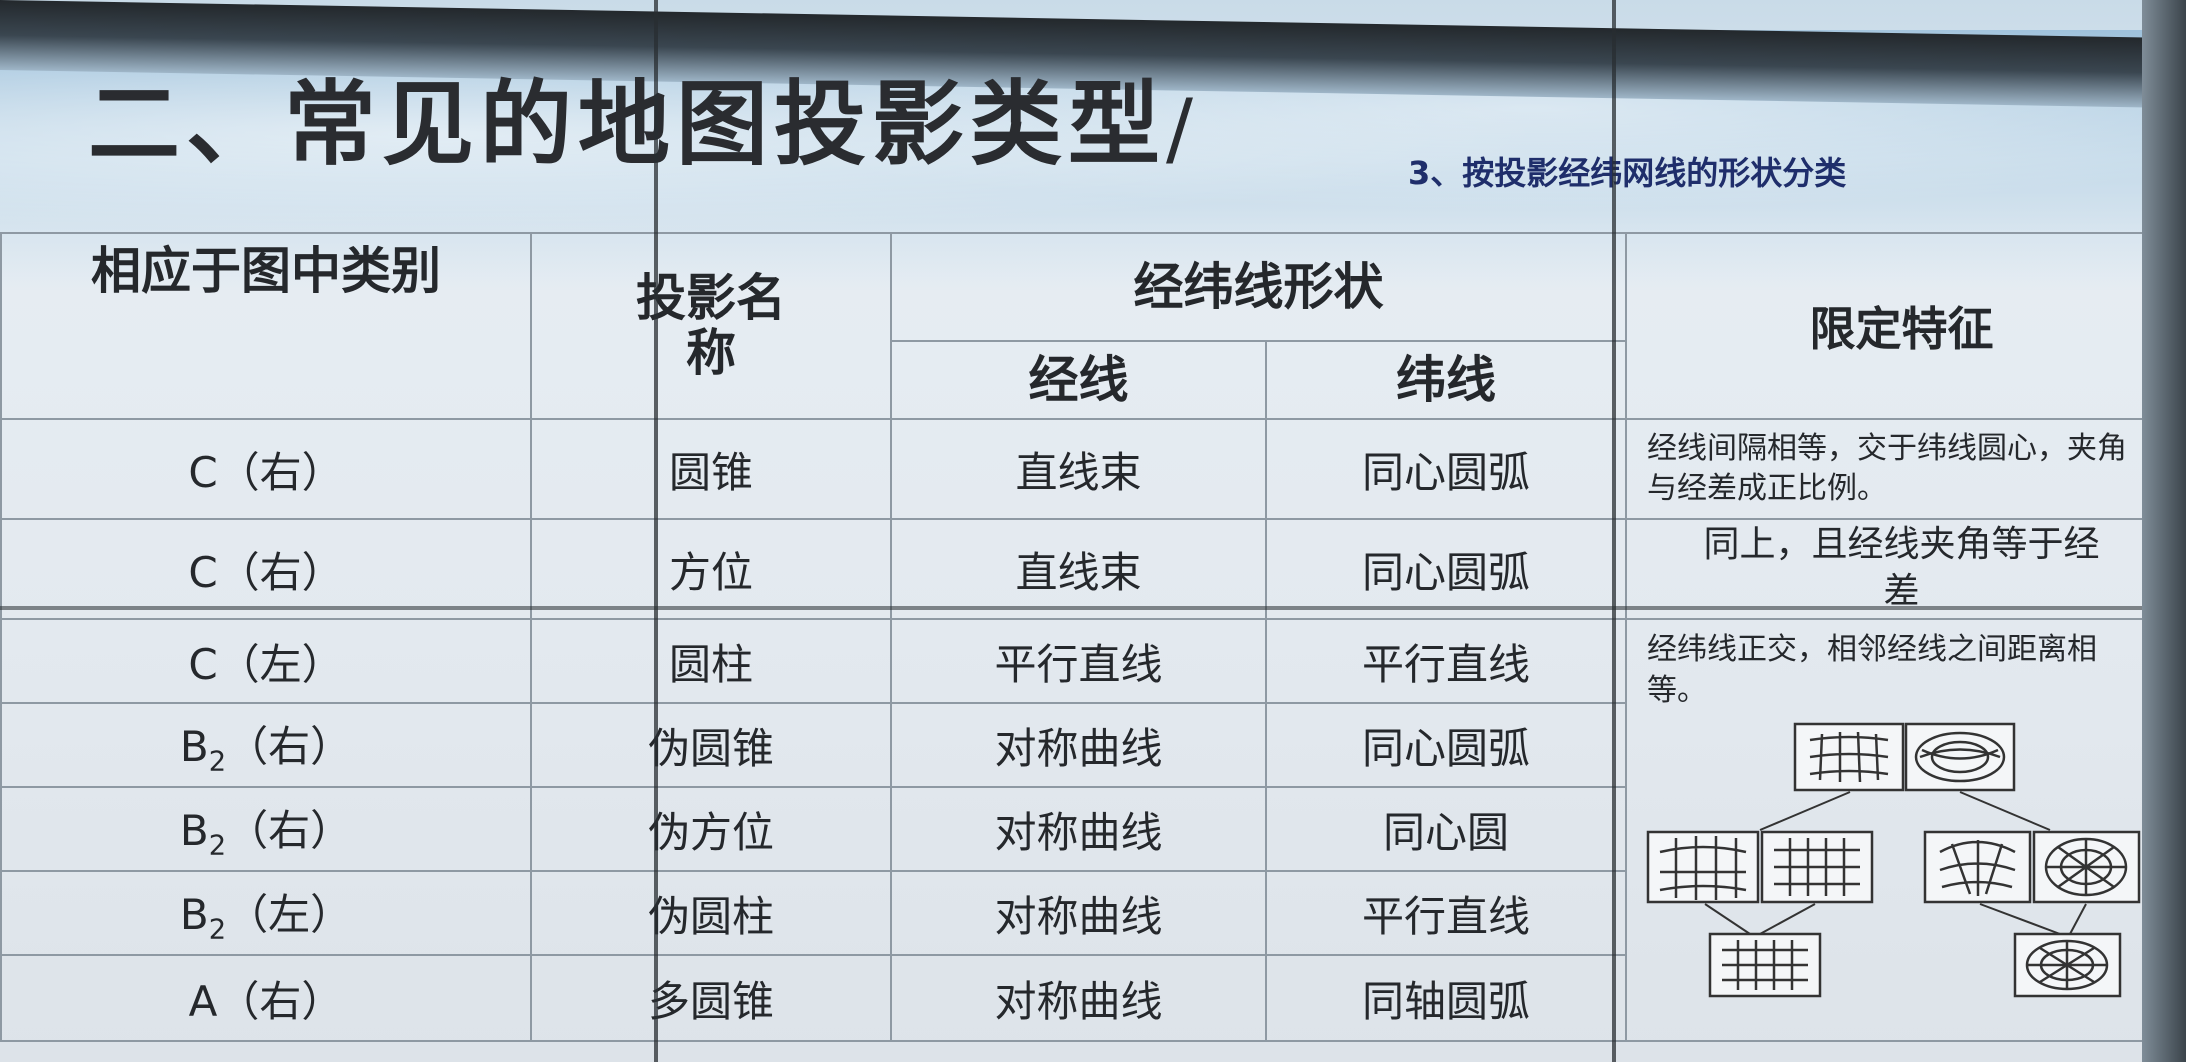 This screenshot has height=1062, width=2186. What do you see at coordinates (2164, 531) in the screenshot?
I see `screen-right-bezel` at bounding box center [2164, 531].